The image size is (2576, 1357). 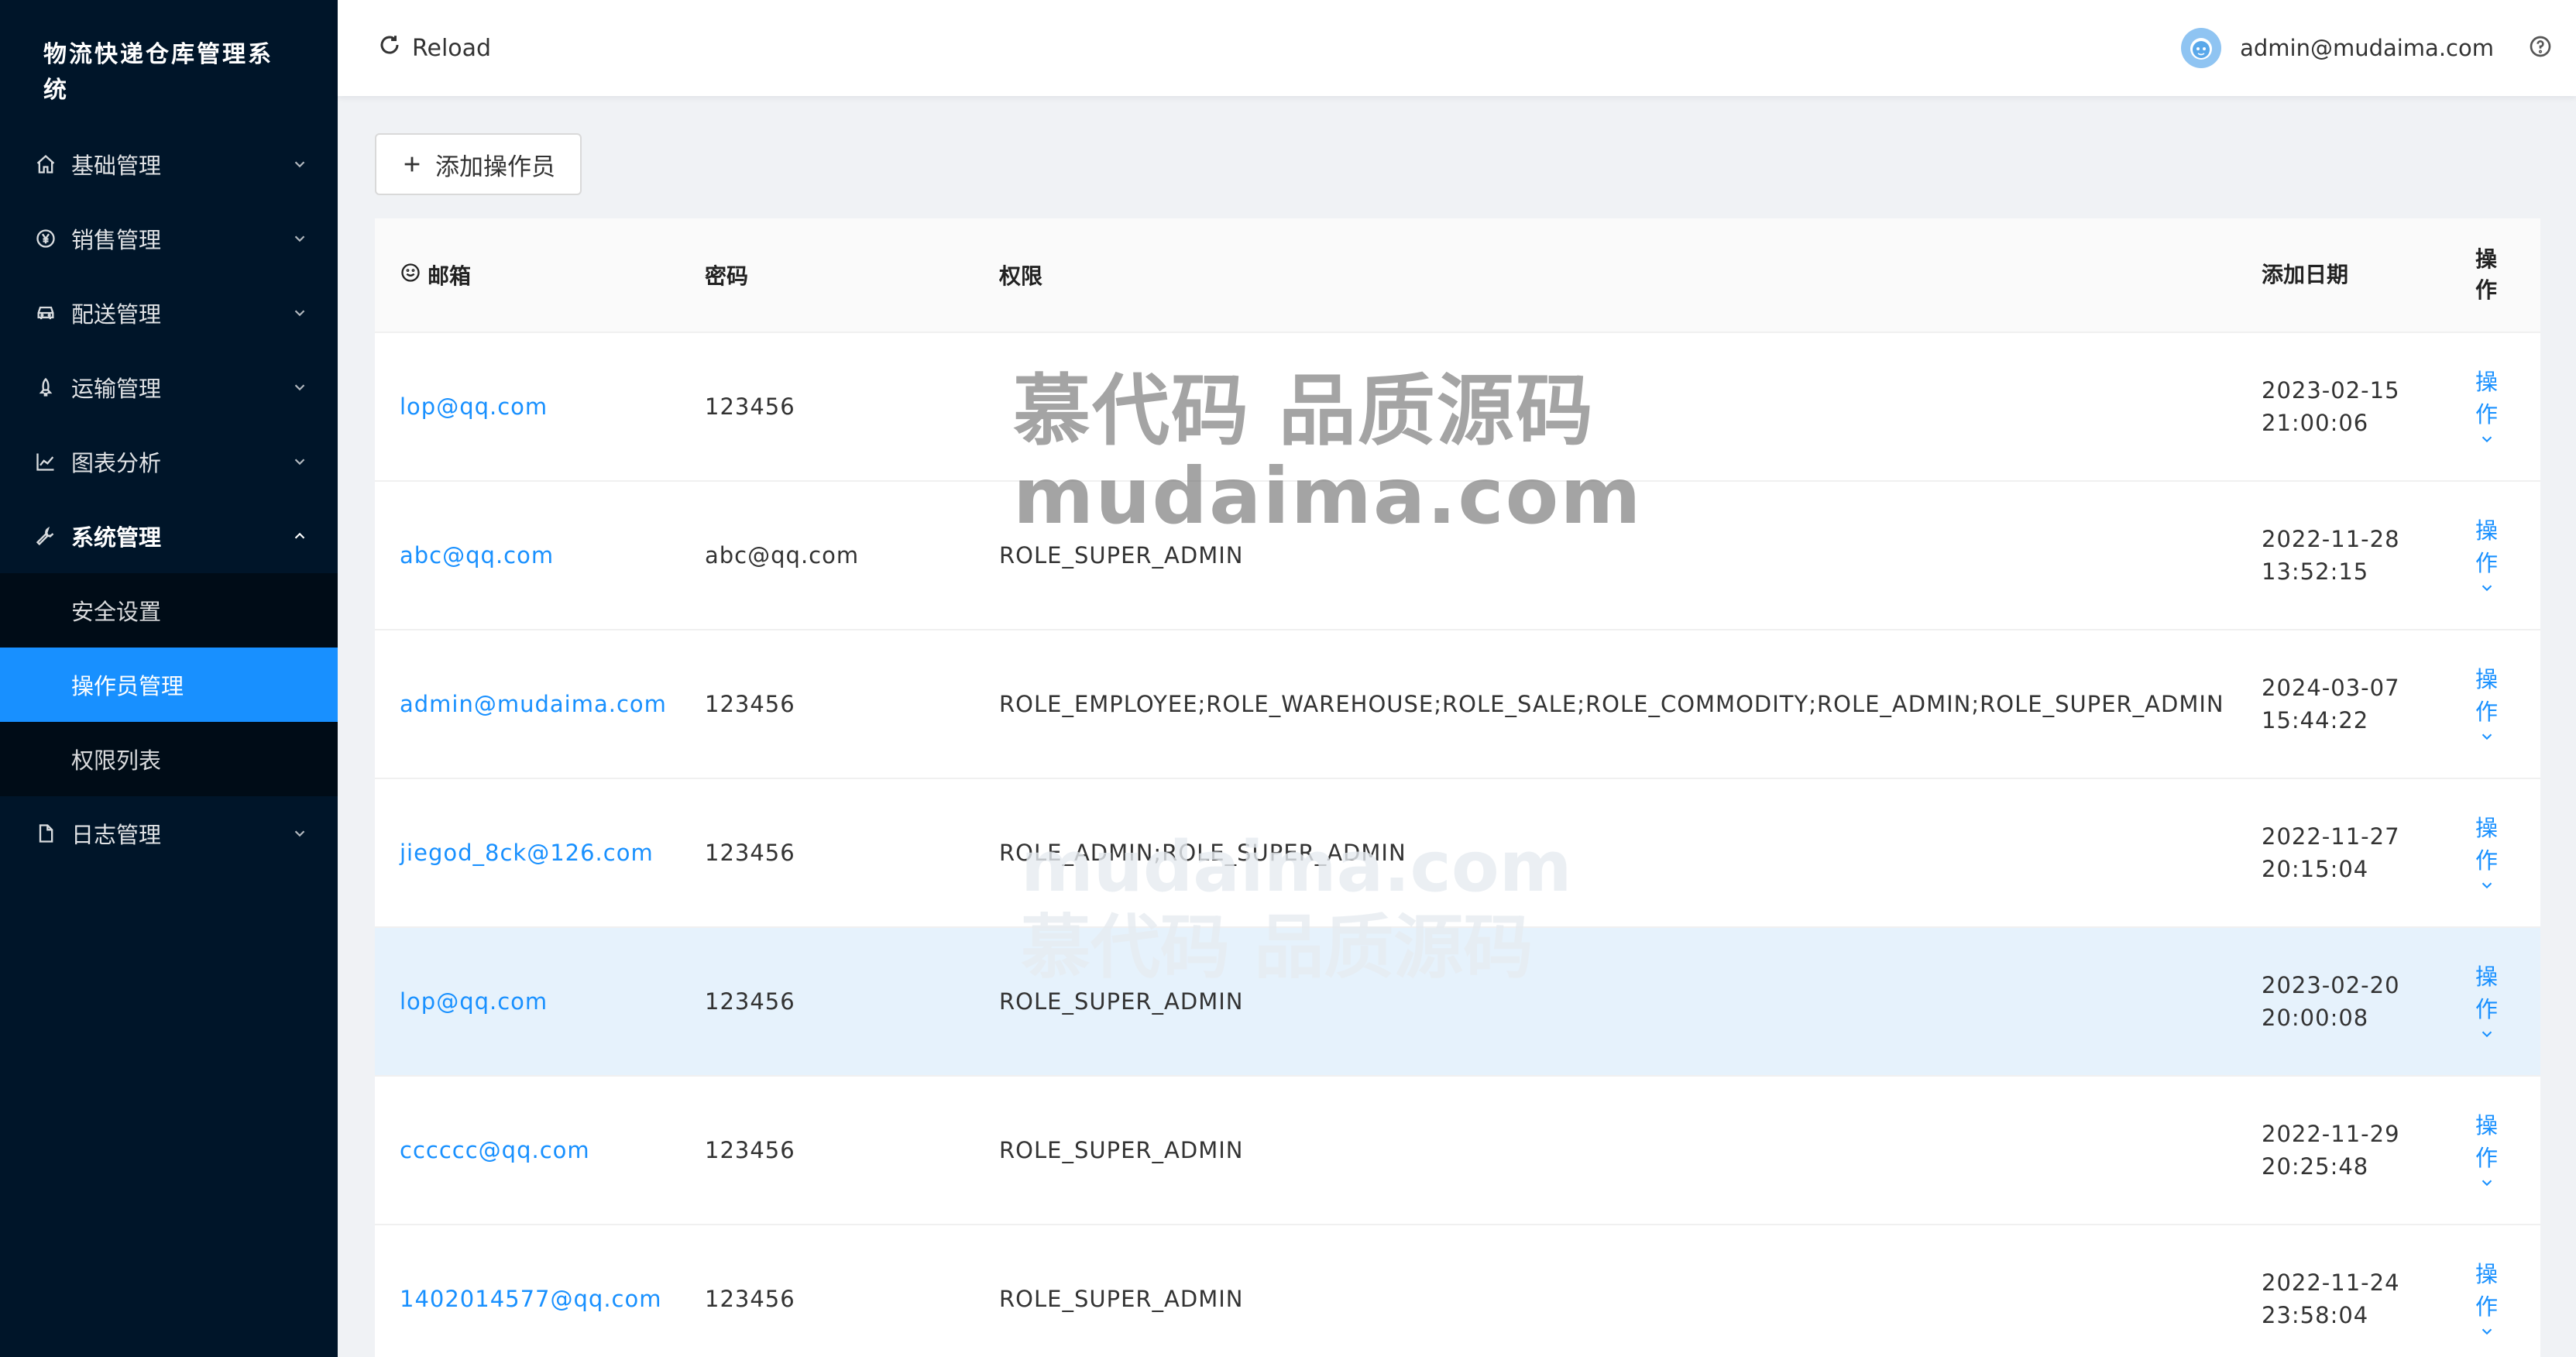 What do you see at coordinates (2315, 1315) in the screenshot?
I see `row-date-time: 23:58:04` at bounding box center [2315, 1315].